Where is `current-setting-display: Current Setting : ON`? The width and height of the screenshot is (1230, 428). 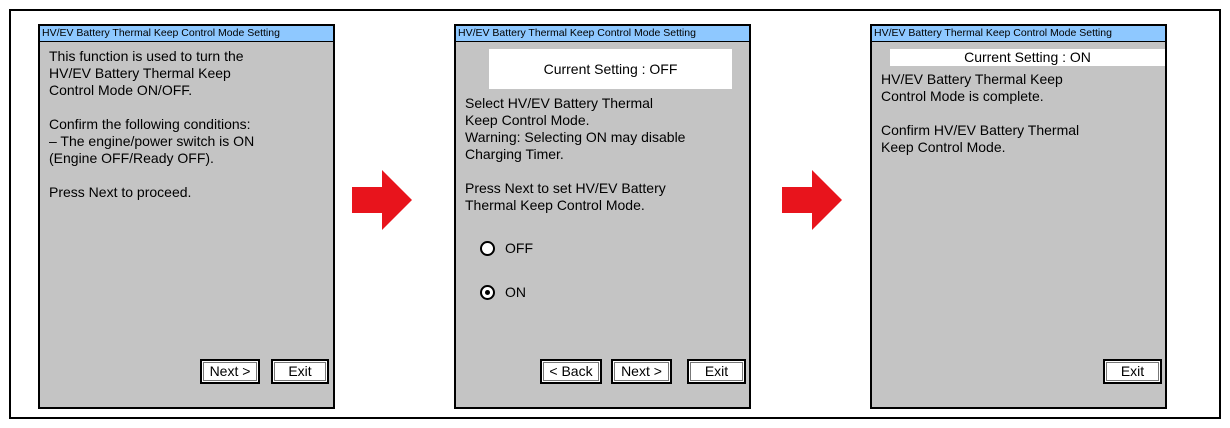
current-setting-display: Current Setting : ON is located at coordinates (1027, 57).